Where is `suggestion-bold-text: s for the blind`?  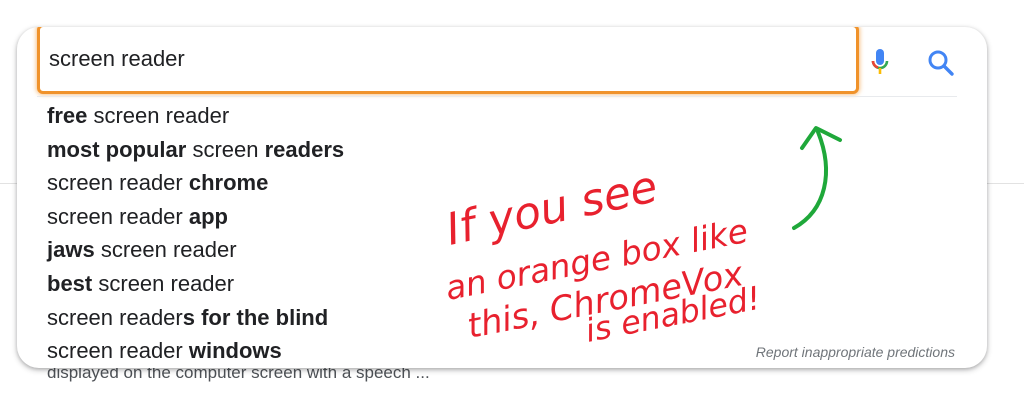 suggestion-bold-text: s for the blind is located at coordinates (255, 317).